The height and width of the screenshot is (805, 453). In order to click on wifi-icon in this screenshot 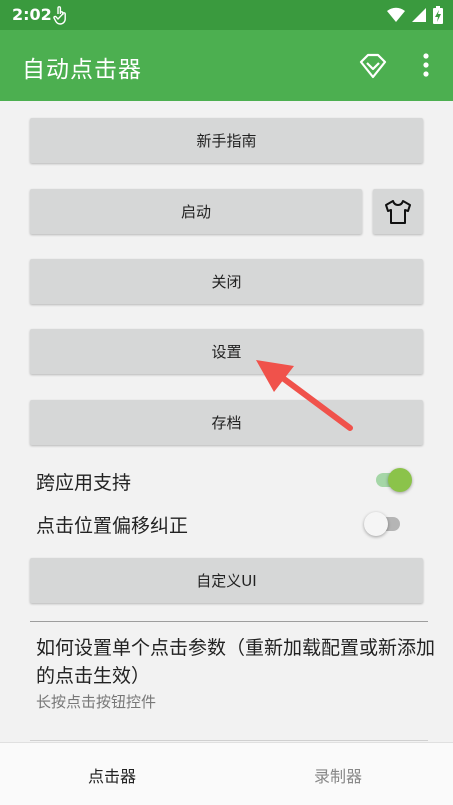, I will do `click(396, 15)`.